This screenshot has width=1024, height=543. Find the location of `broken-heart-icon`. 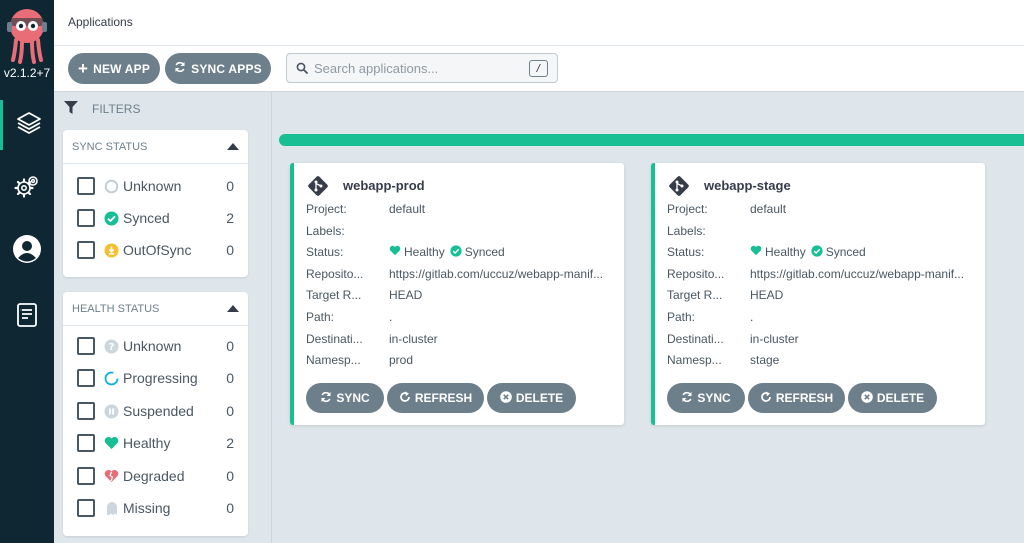

broken-heart-icon is located at coordinates (111, 476).